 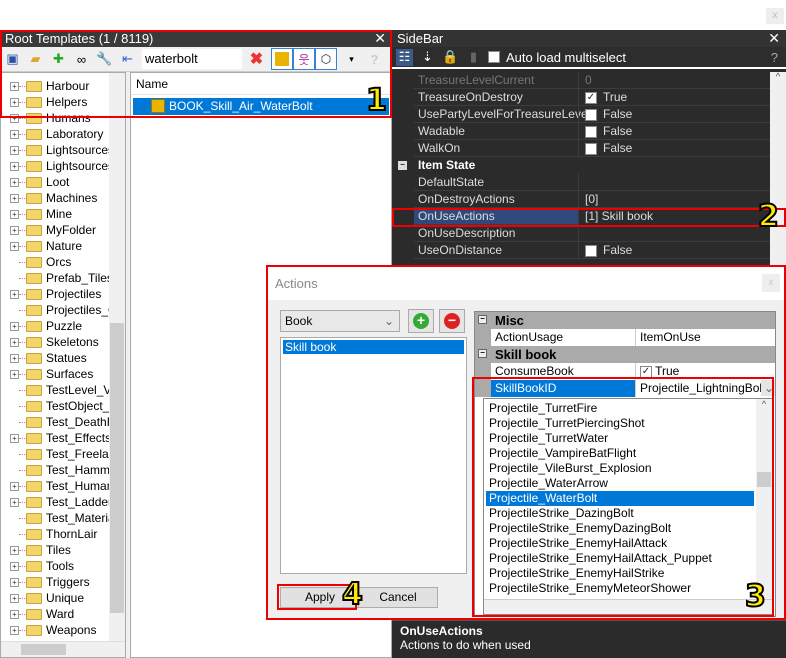 I want to click on tree-item: + Surfaces, so click(x=56, y=374).